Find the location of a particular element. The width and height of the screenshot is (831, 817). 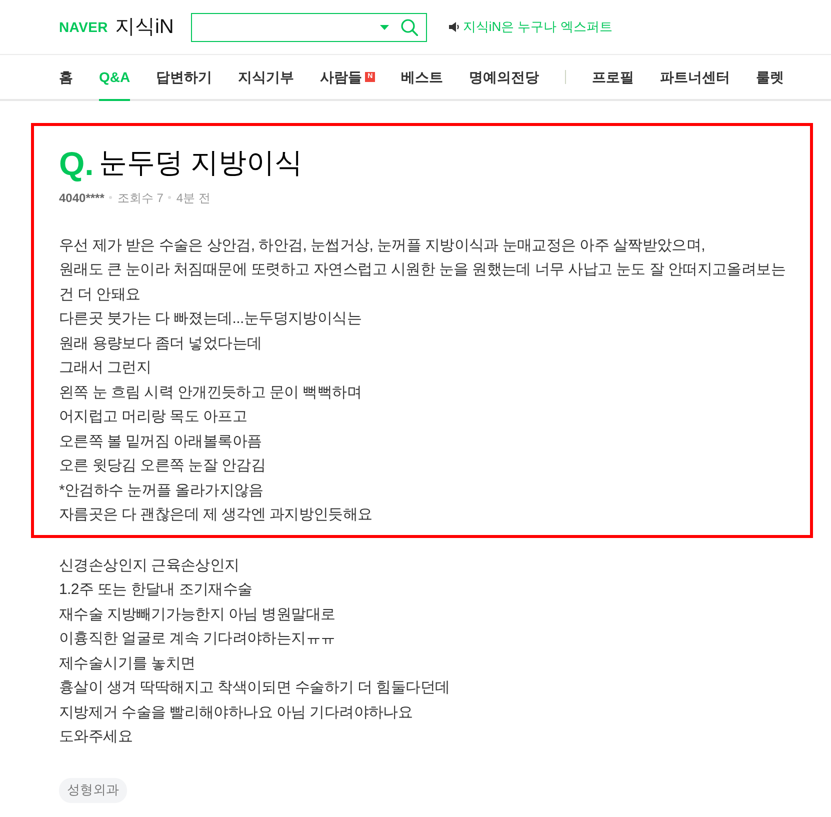

body-text-line: 다른곳 붓가는 다 빠졌는데...눈두덩지방이식는 is located at coordinates (211, 319).